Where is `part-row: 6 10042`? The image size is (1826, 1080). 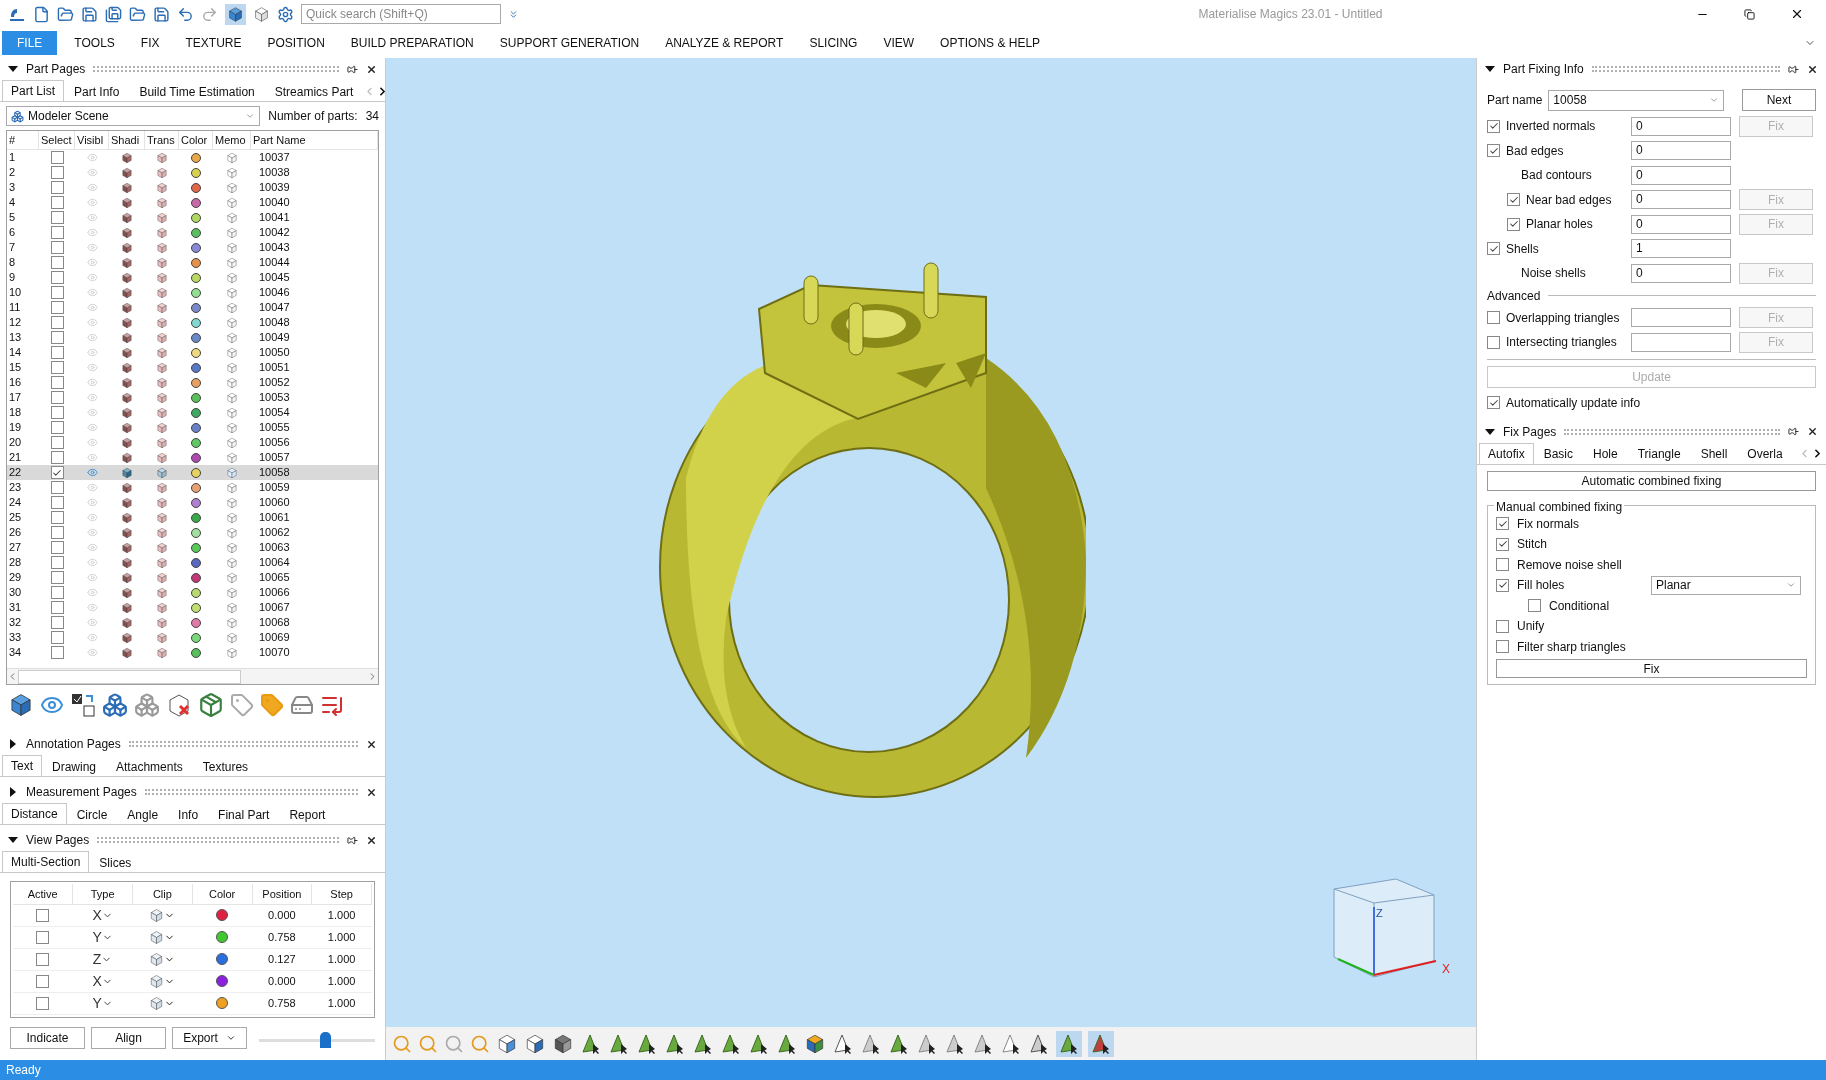 part-row: 6 10042 is located at coordinates (192, 232).